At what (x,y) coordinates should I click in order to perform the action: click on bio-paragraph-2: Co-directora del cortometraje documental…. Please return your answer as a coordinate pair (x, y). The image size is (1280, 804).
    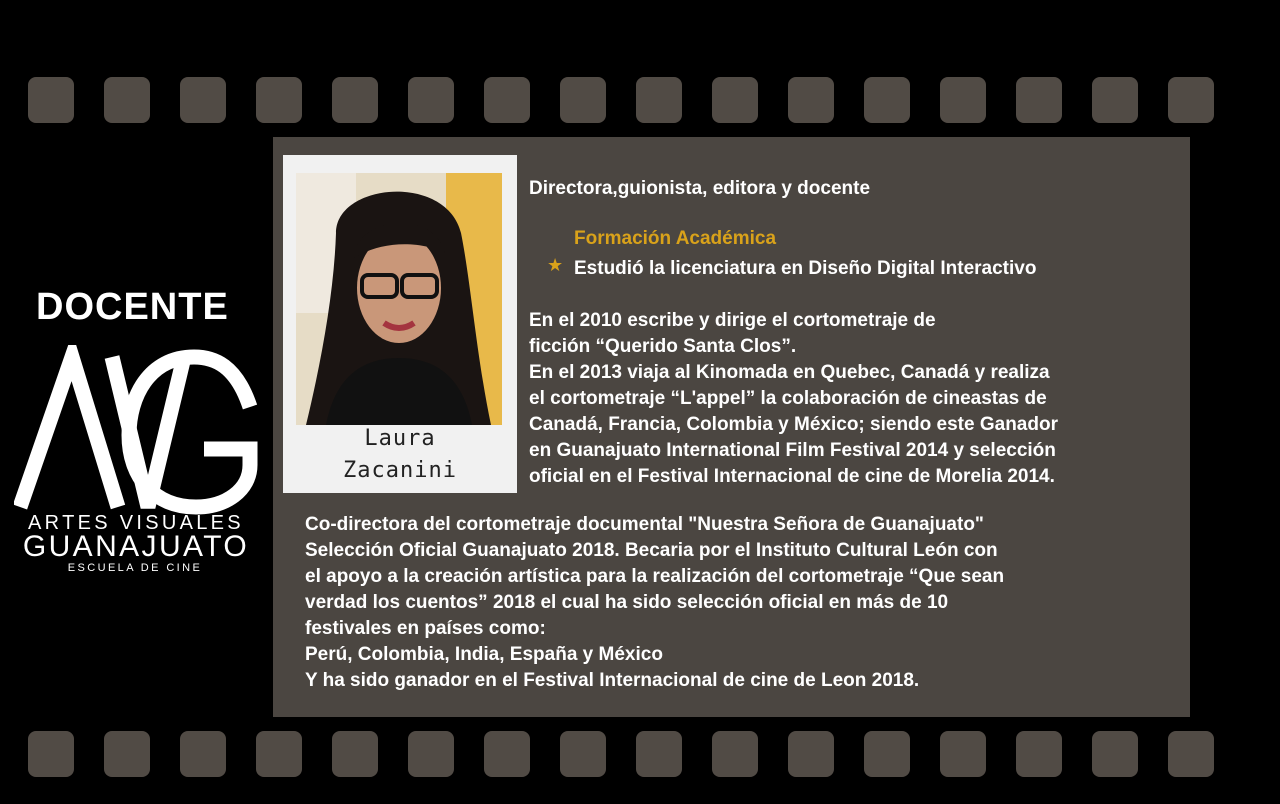
    Looking at the image, I should click on (654, 603).